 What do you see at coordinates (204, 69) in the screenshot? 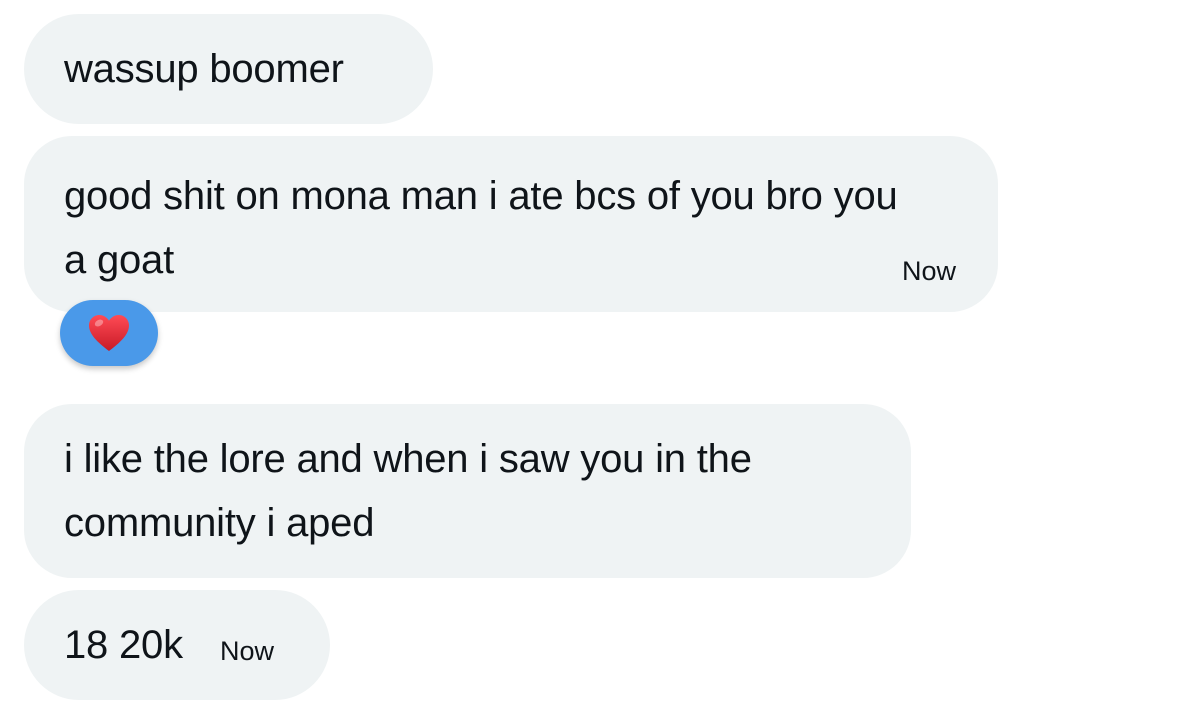
I see `message-text-1: wassup boomer` at bounding box center [204, 69].